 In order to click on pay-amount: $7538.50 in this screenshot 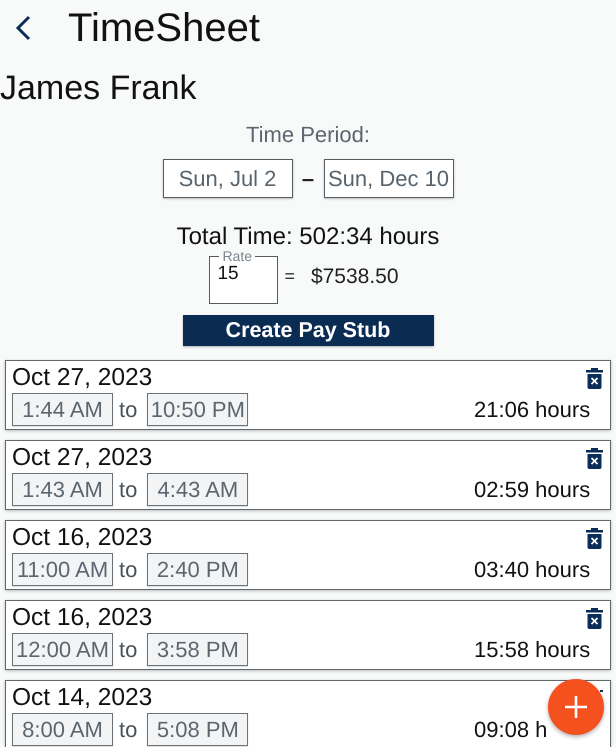, I will do `click(354, 276)`.